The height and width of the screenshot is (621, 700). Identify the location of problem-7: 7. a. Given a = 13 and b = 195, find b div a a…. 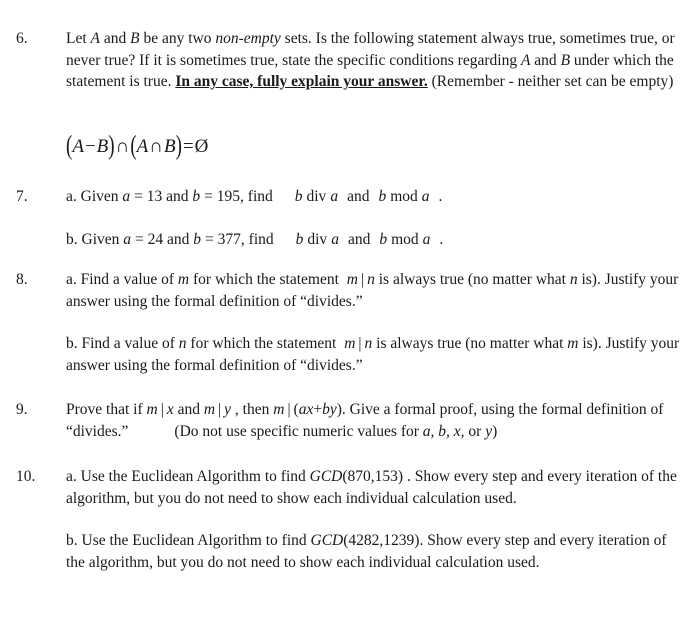
(350, 218).